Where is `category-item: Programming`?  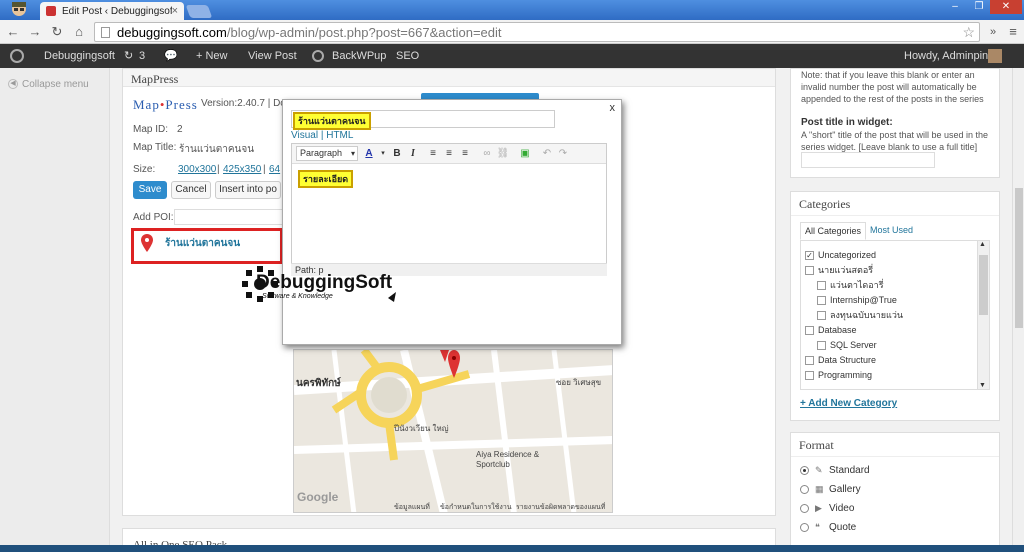
category-item: Programming is located at coordinates (838, 375).